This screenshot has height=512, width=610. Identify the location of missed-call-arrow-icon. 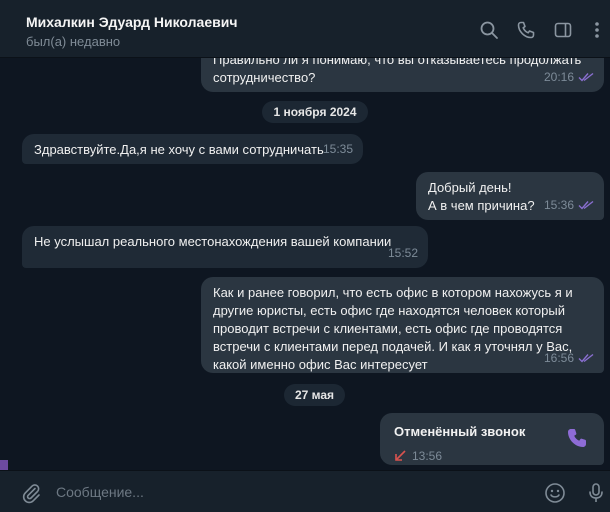
(400, 456).